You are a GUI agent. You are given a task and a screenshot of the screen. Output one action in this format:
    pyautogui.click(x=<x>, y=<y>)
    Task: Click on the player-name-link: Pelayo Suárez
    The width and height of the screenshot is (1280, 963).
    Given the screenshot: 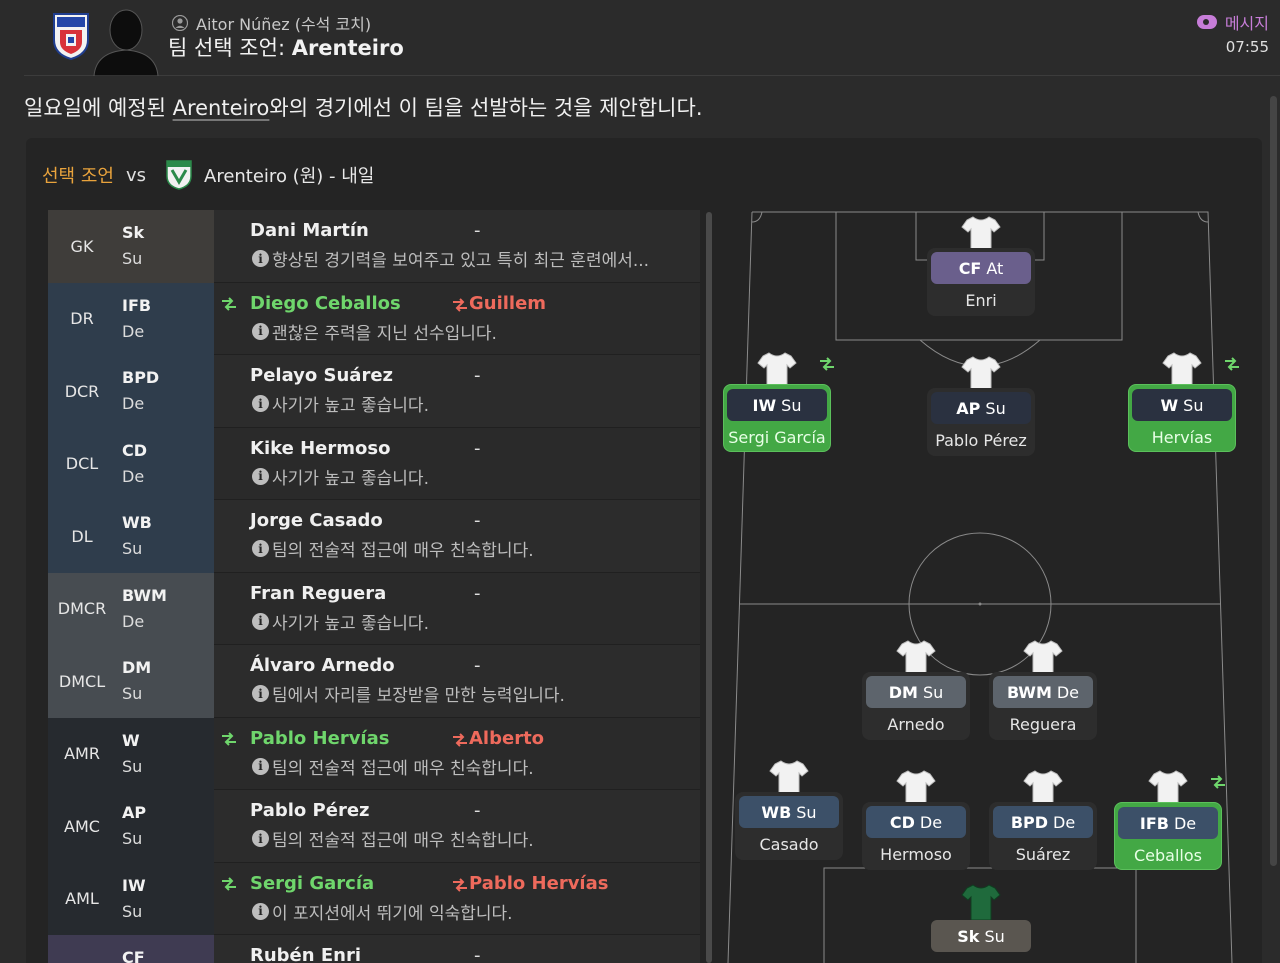 What is the action you would take?
    pyautogui.click(x=321, y=375)
    